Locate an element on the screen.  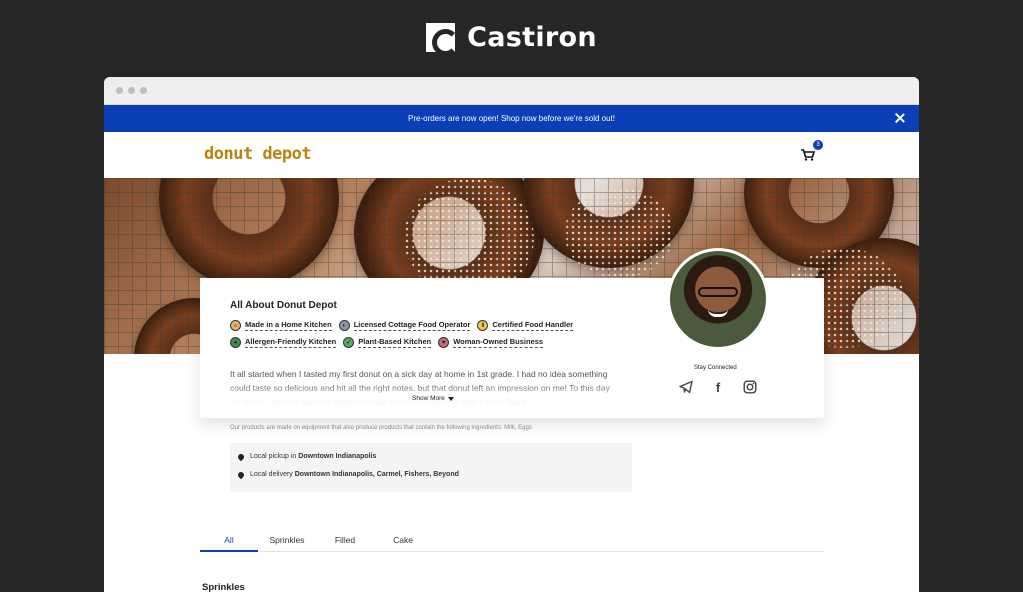
tag-plant-based: ✓ Plant-Based Kitchen is located at coordinates (387, 342).